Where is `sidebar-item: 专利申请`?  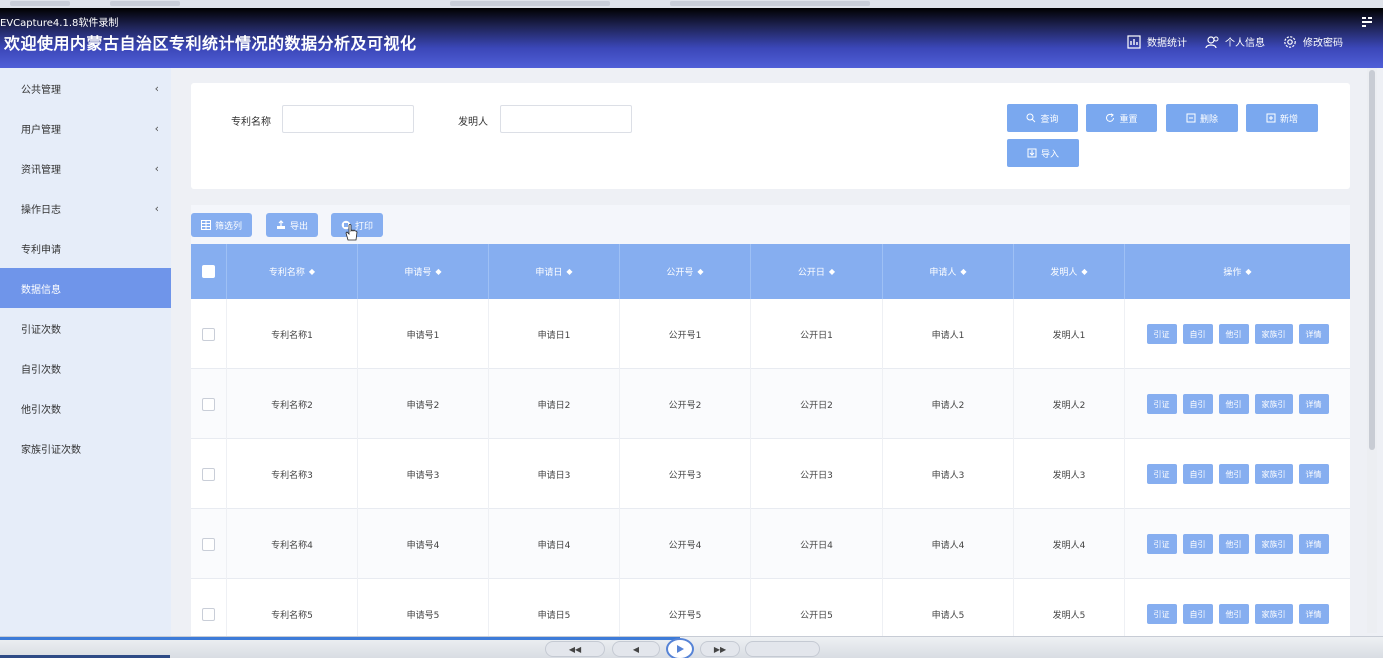 sidebar-item: 专利申请 is located at coordinates (85, 248).